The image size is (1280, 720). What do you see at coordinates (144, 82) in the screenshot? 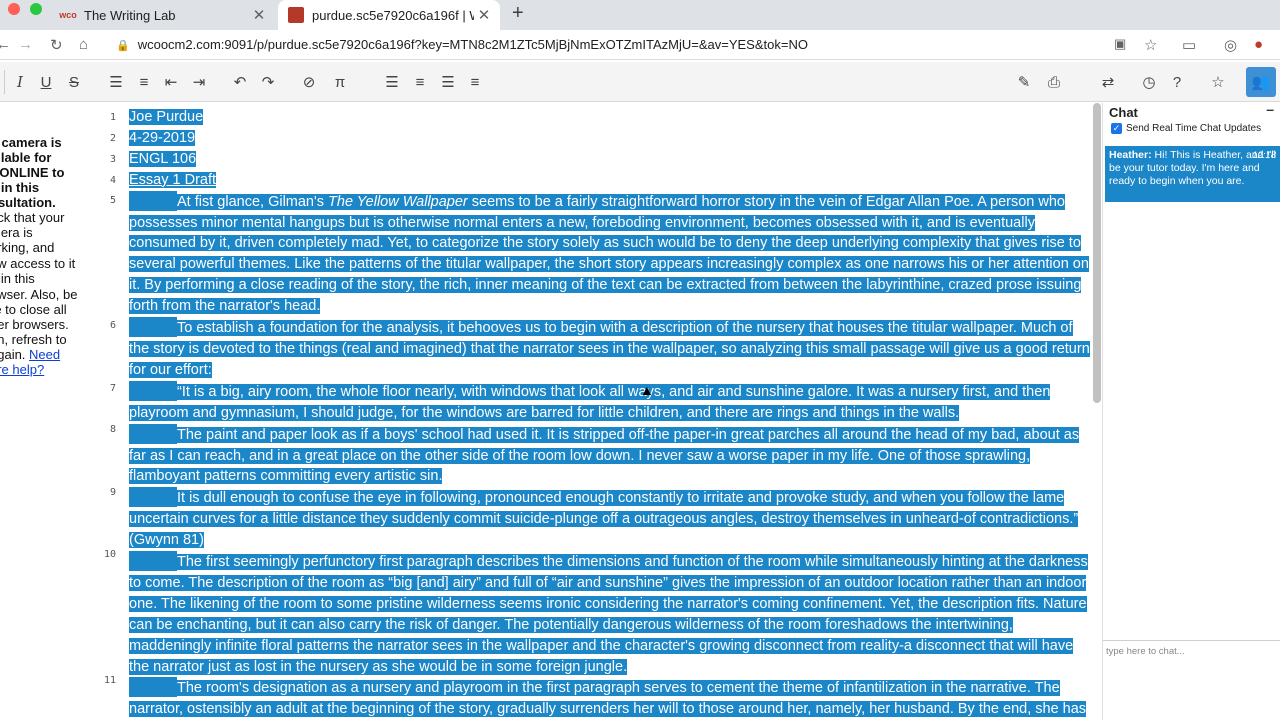
I see `unordered-list-icon: ≡` at bounding box center [144, 82].